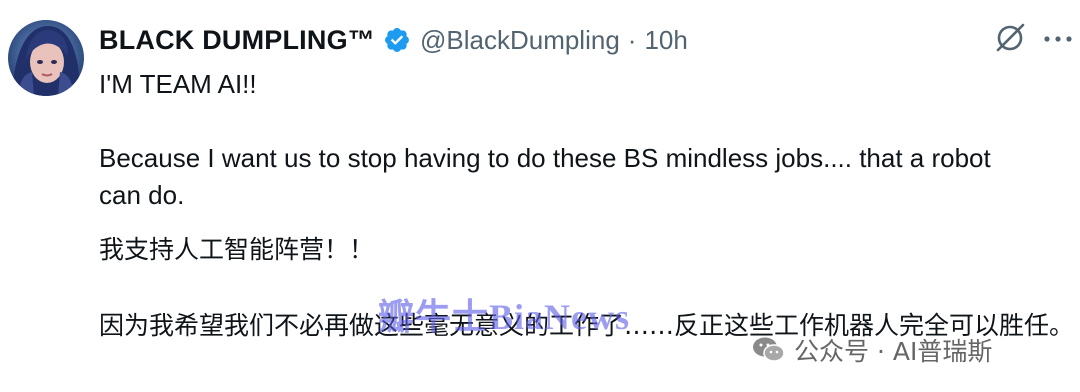  Describe the element at coordinates (237, 40) in the screenshot. I see `author-display-name: BLACK DUMPLING™` at that location.